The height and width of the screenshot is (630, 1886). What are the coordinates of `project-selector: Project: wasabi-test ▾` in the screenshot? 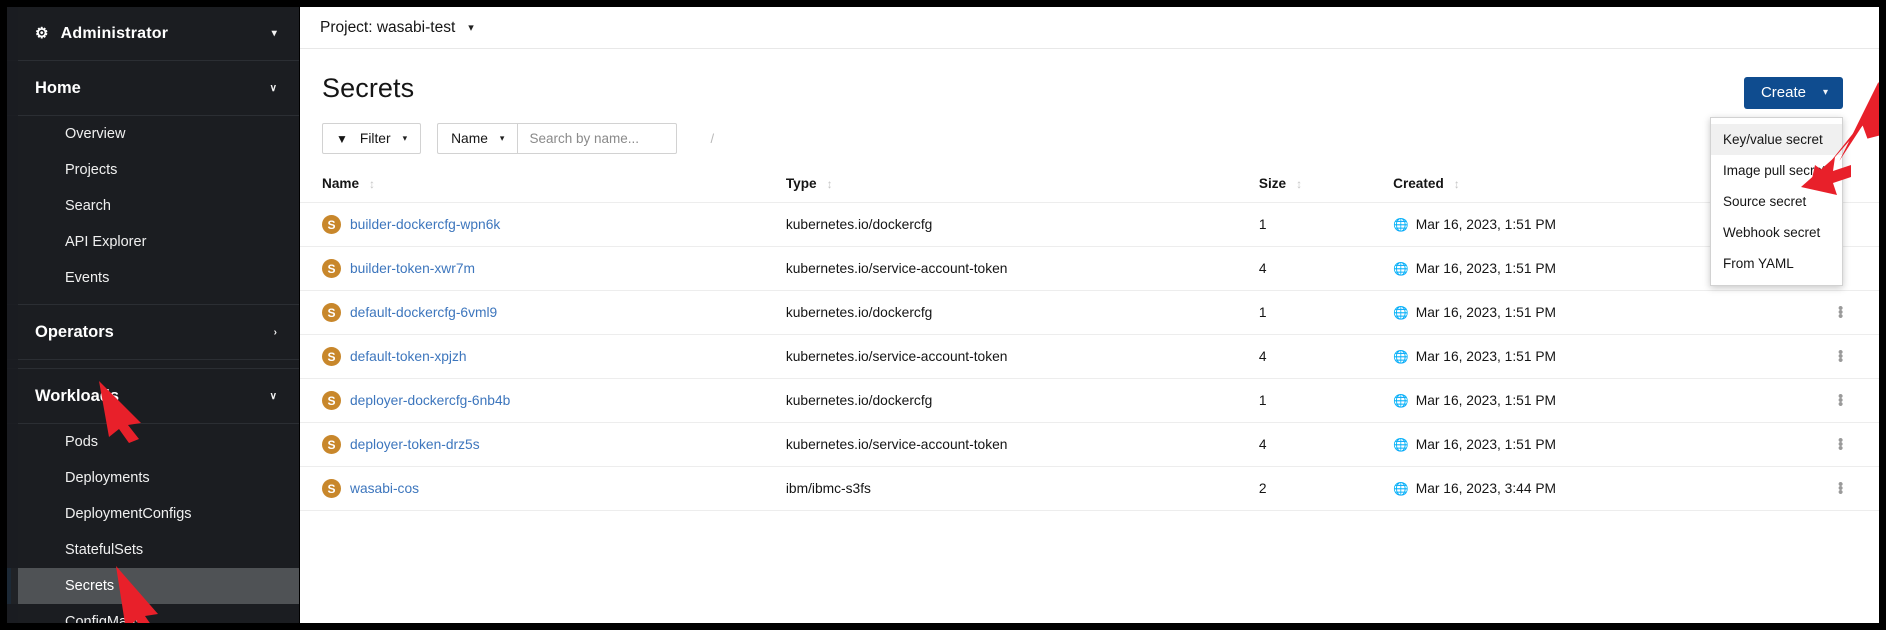 It's located at (397, 28).